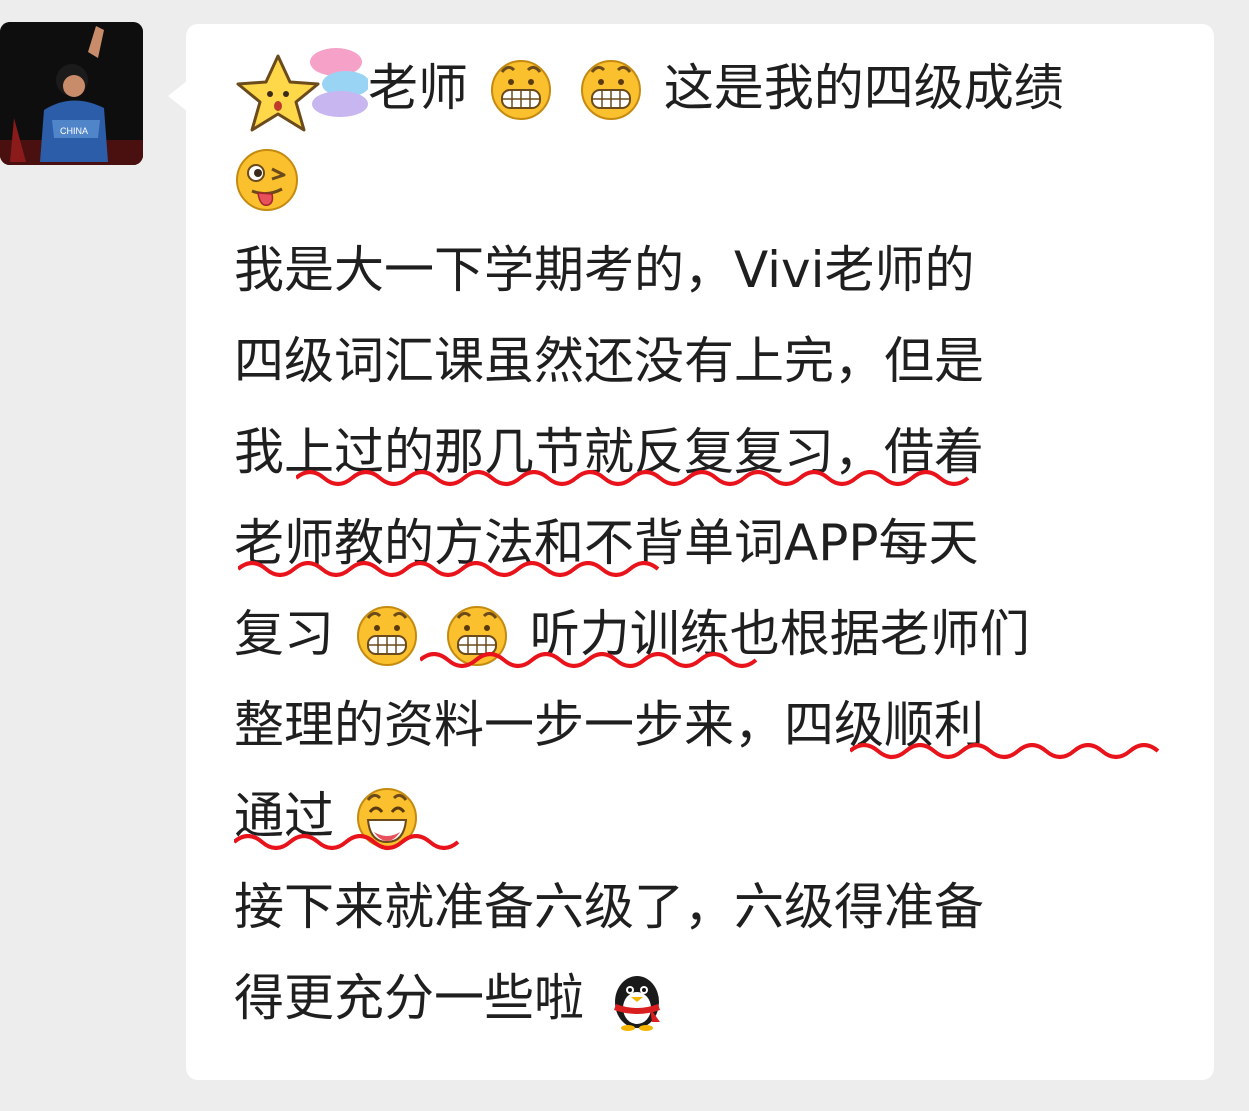 This screenshot has height=1111, width=1249. I want to click on message-line-1: 老师 这是我的四级成绩, so click(714, 86).